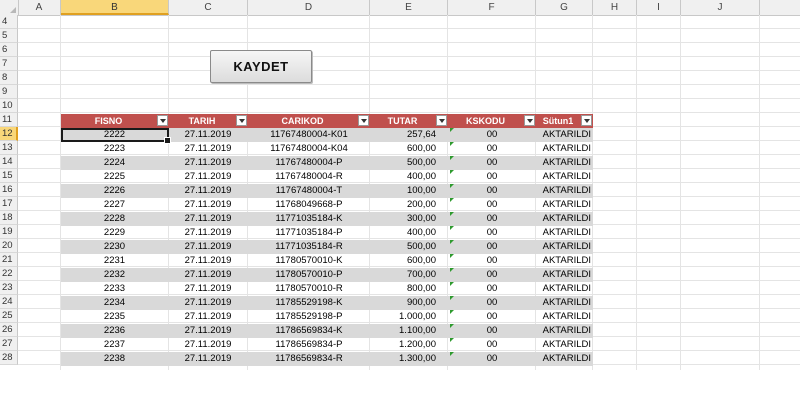 Image resolution: width=800 pixels, height=410 pixels. I want to click on column-header-f: F, so click(492, 7).